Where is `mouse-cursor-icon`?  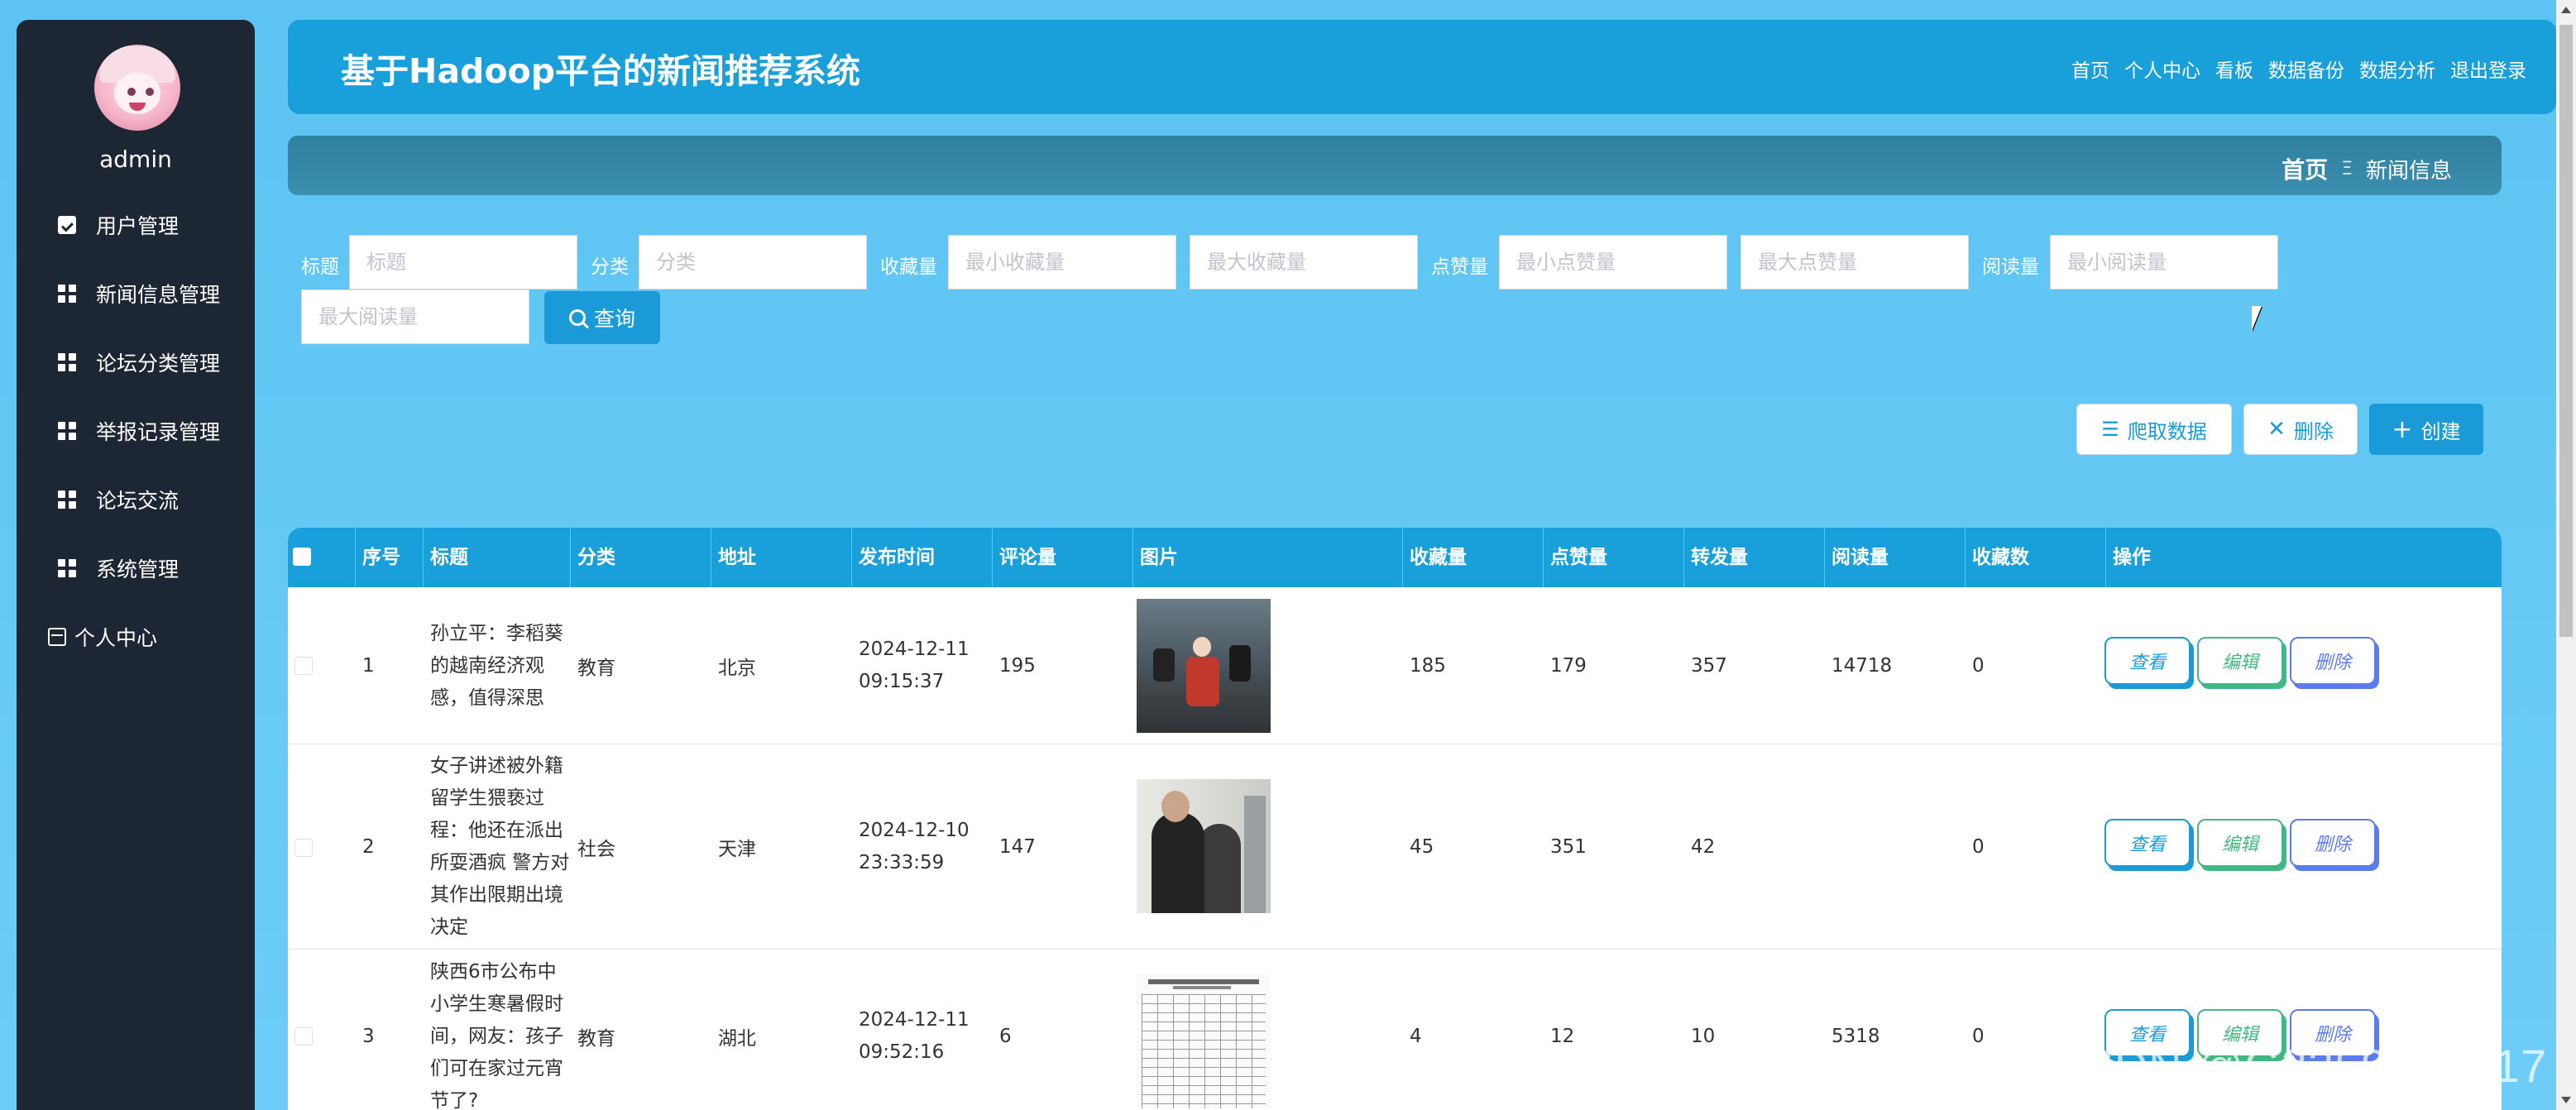
mouse-cursor-icon is located at coordinates (2257, 318).